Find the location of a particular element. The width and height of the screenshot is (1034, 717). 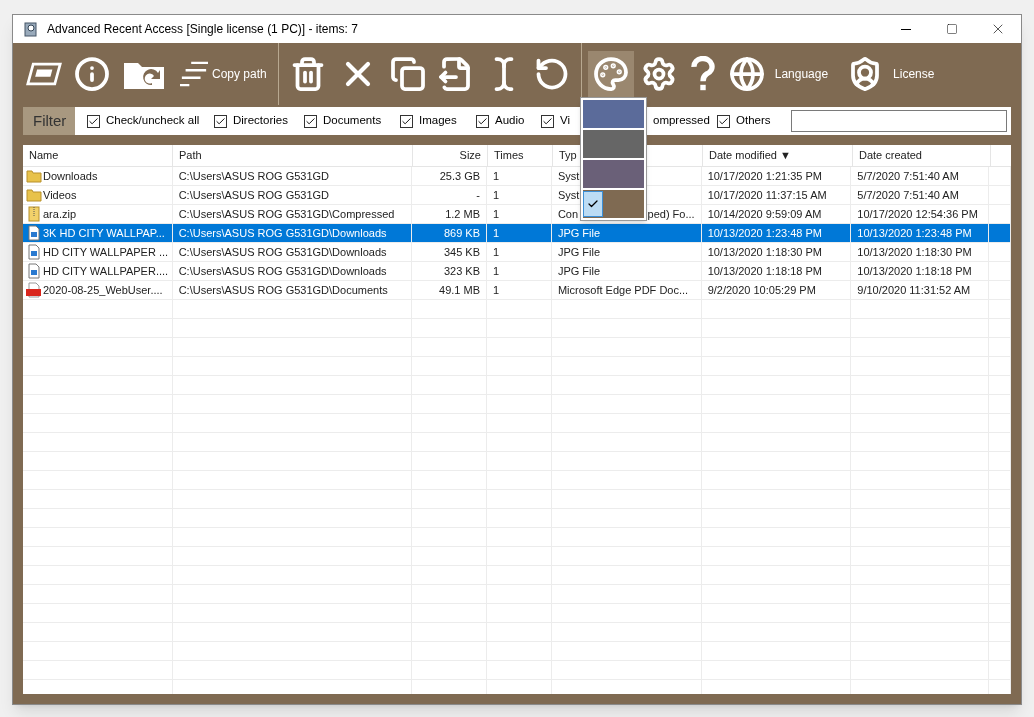

toolbar-button: License is located at coordinates (894, 74).